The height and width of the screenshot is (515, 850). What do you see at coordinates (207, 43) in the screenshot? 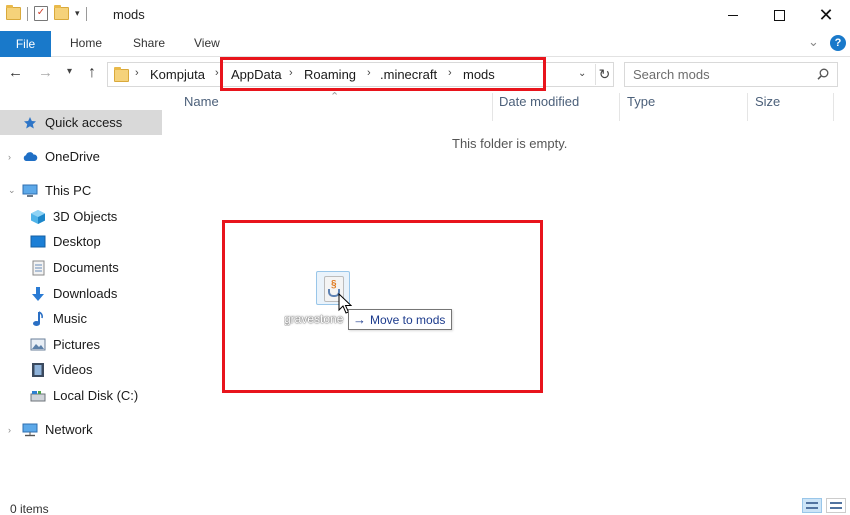
I see `tab-view: View` at bounding box center [207, 43].